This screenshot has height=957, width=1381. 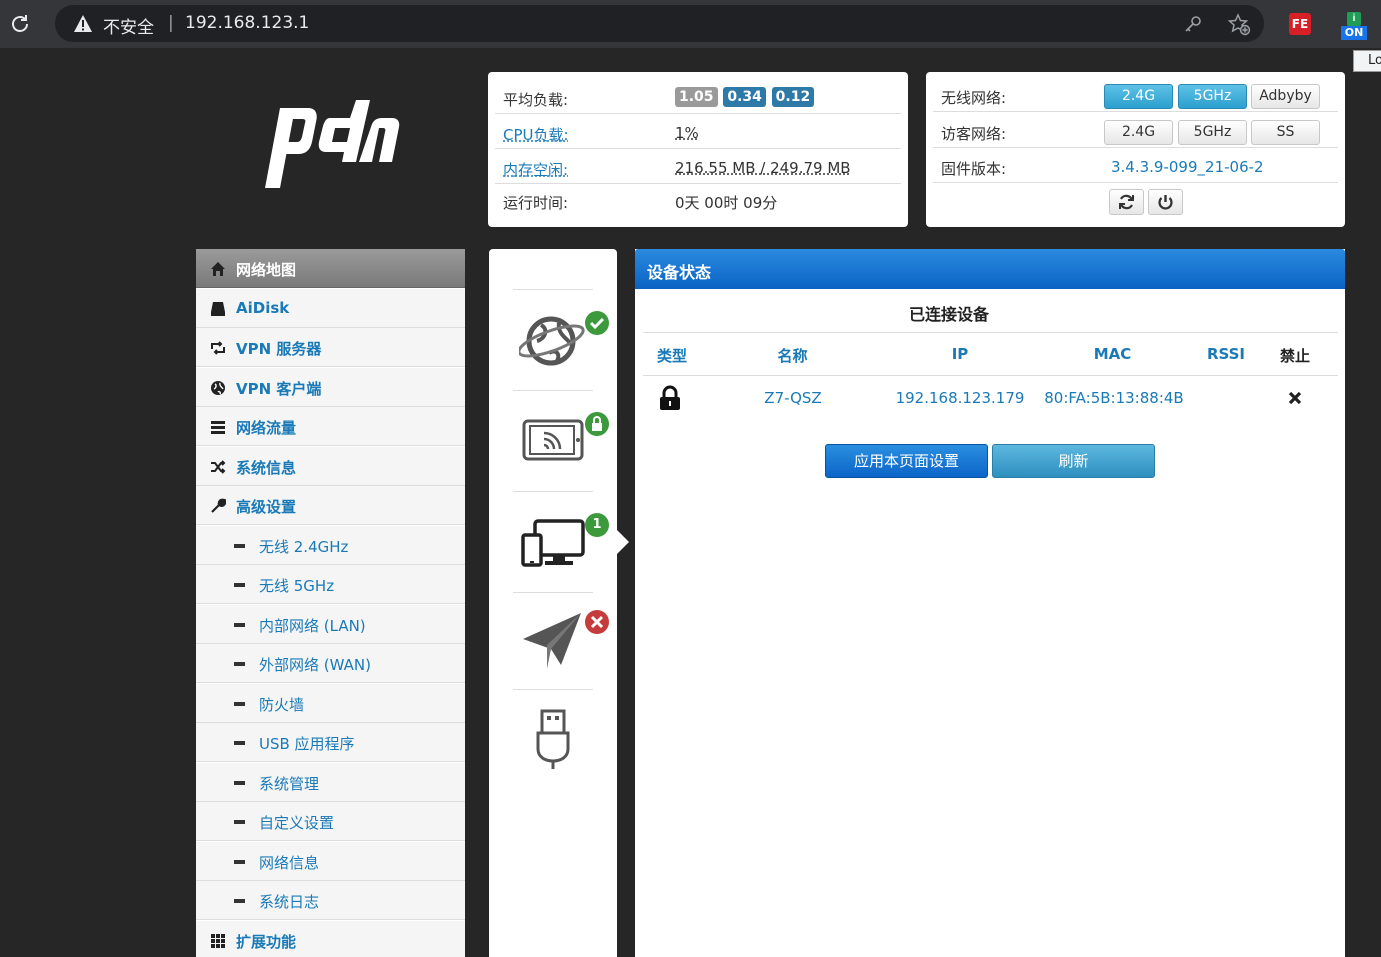 I want to click on menu-custom: 自定义设置, so click(x=330, y=821).